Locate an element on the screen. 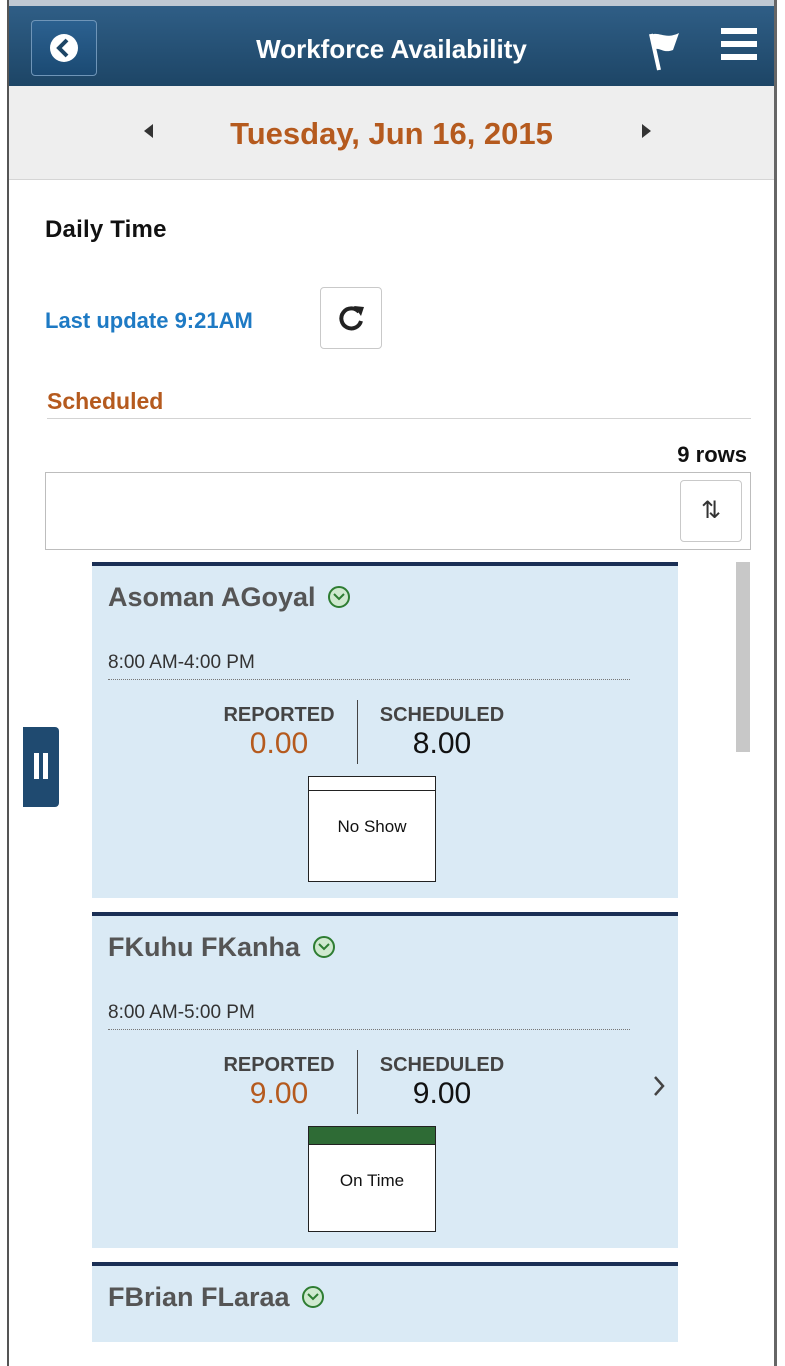  scheduled-stat: SCHEDULED 8.00 is located at coordinates (442, 732).